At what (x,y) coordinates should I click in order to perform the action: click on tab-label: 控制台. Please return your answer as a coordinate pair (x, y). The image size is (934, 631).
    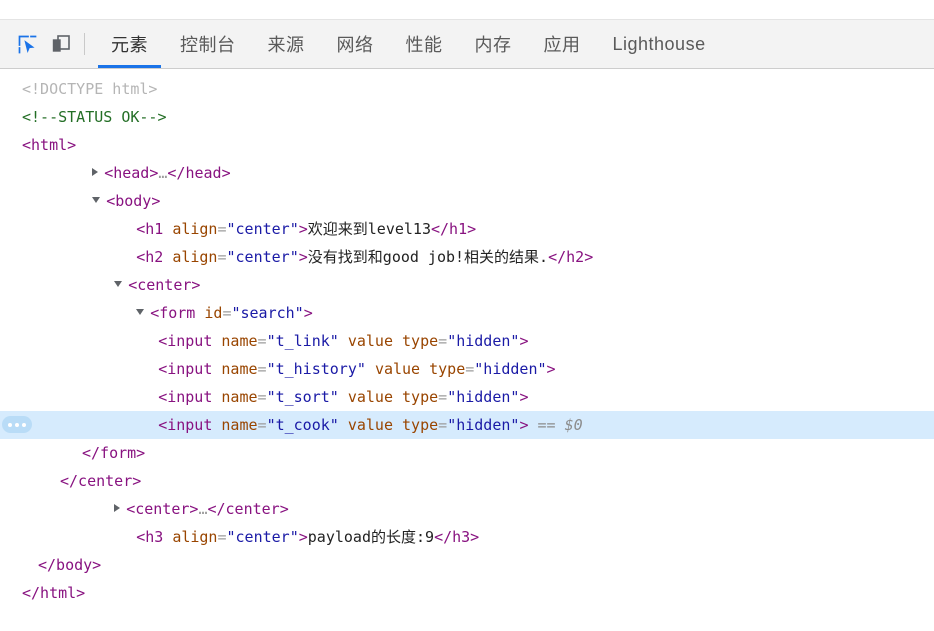
    Looking at the image, I should click on (208, 45).